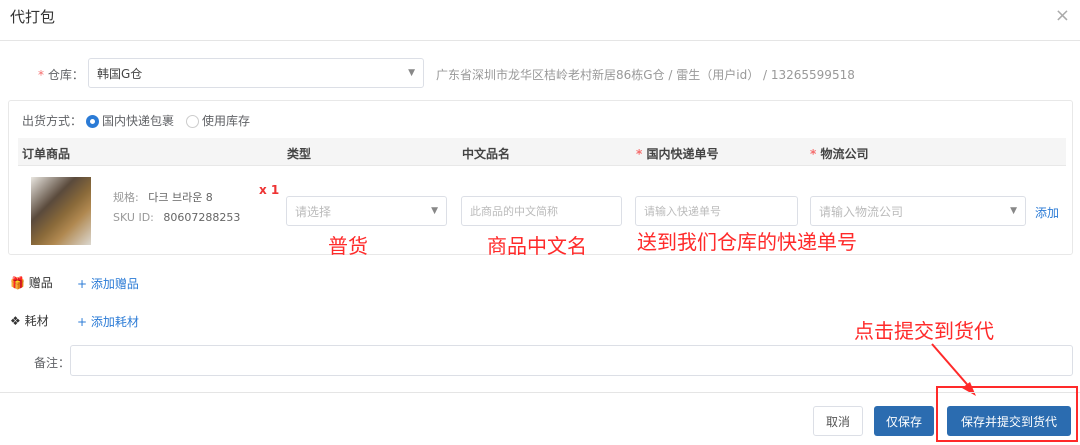  I want to click on header-type: 类型, so click(299, 154).